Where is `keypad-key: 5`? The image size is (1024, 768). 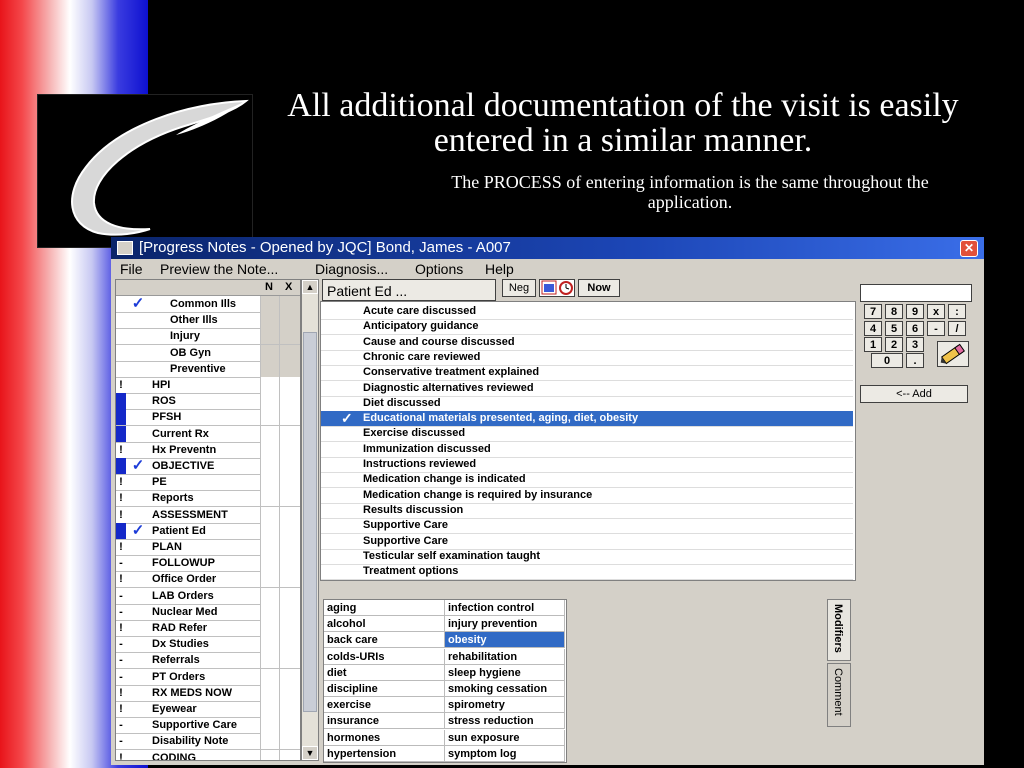 keypad-key: 5 is located at coordinates (894, 328).